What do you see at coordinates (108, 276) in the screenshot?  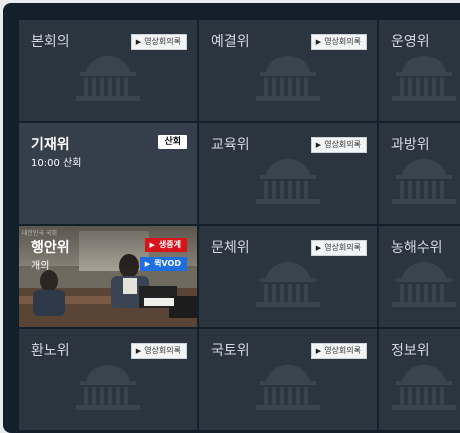 I see `committee-tile-public-admin-live: 대한민국 국회 행안위 개의 ▶ 생중계 ▶ 퀵VOD` at bounding box center [108, 276].